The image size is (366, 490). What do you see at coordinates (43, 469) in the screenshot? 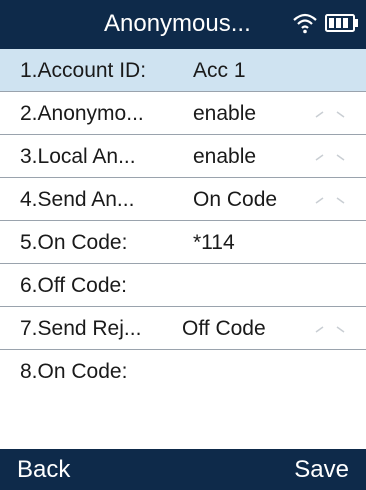
I see `back-softkey: Back` at bounding box center [43, 469].